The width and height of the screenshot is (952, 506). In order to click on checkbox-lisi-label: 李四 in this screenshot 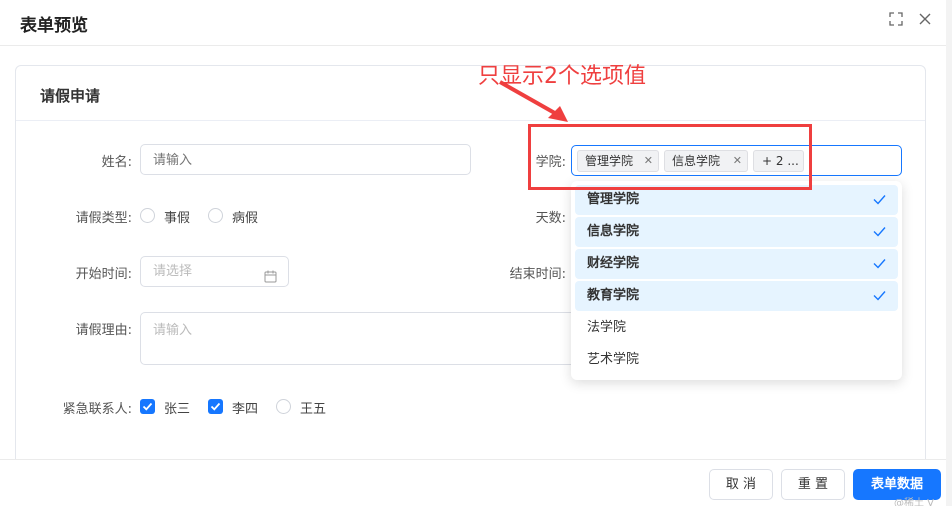, I will do `click(245, 407)`.